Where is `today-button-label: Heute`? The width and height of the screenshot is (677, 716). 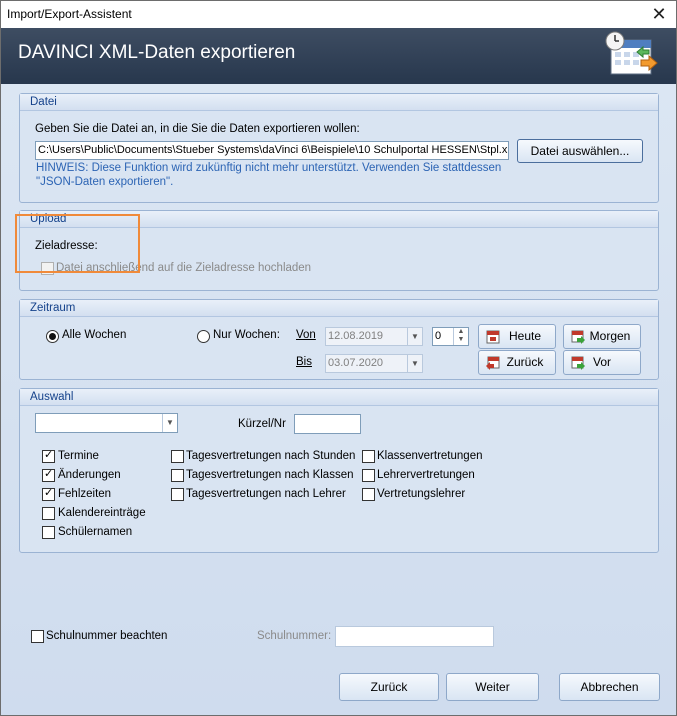 today-button-label: Heute is located at coordinates (525, 336).